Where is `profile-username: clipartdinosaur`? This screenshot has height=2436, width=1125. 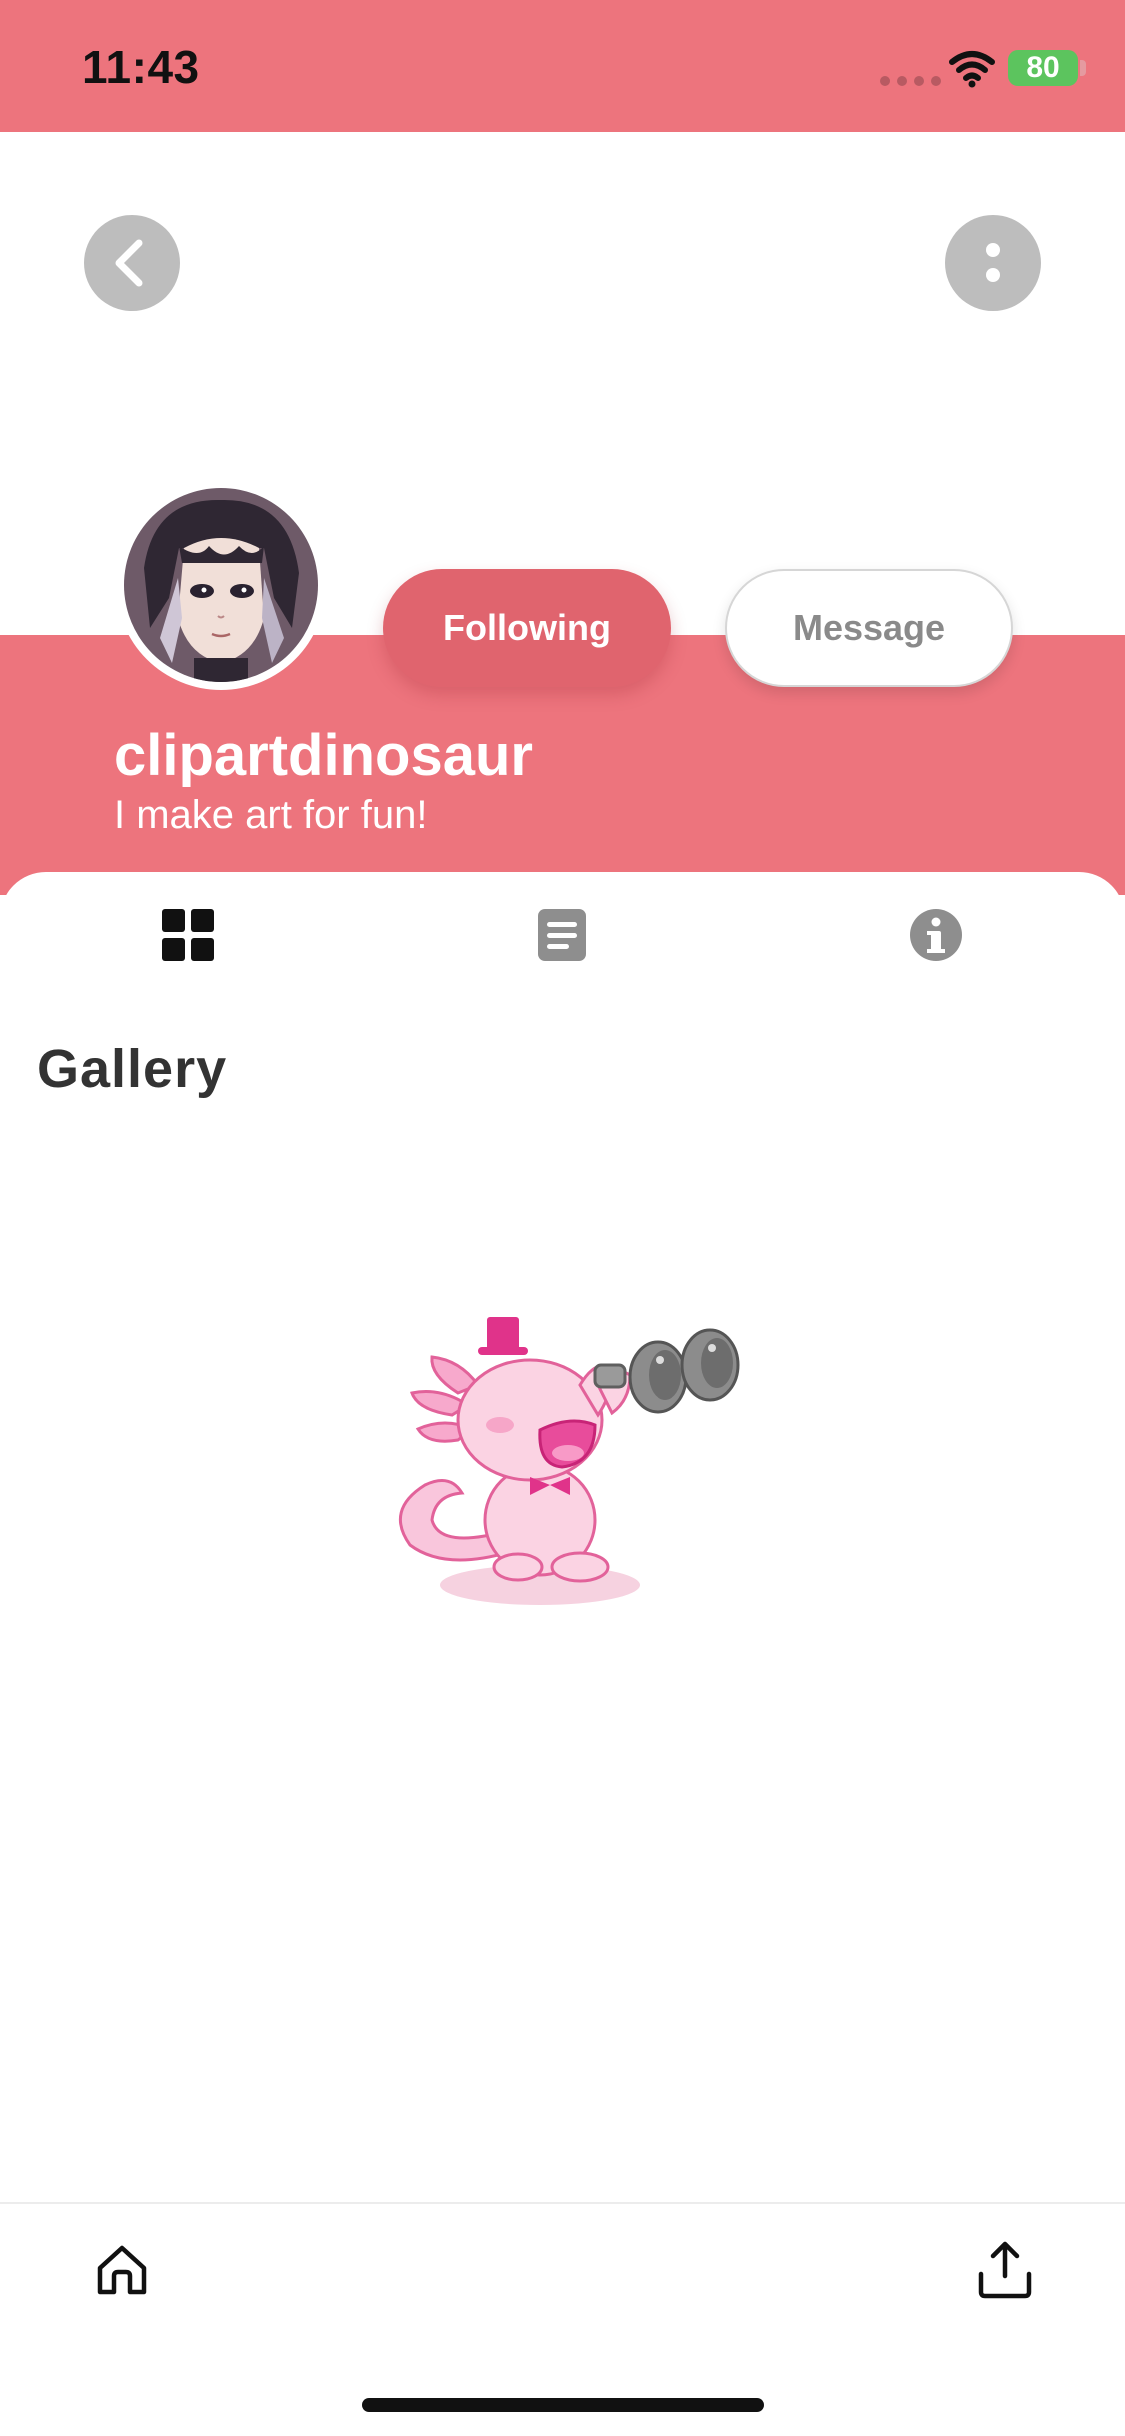 profile-username: clipartdinosaur is located at coordinates (323, 755).